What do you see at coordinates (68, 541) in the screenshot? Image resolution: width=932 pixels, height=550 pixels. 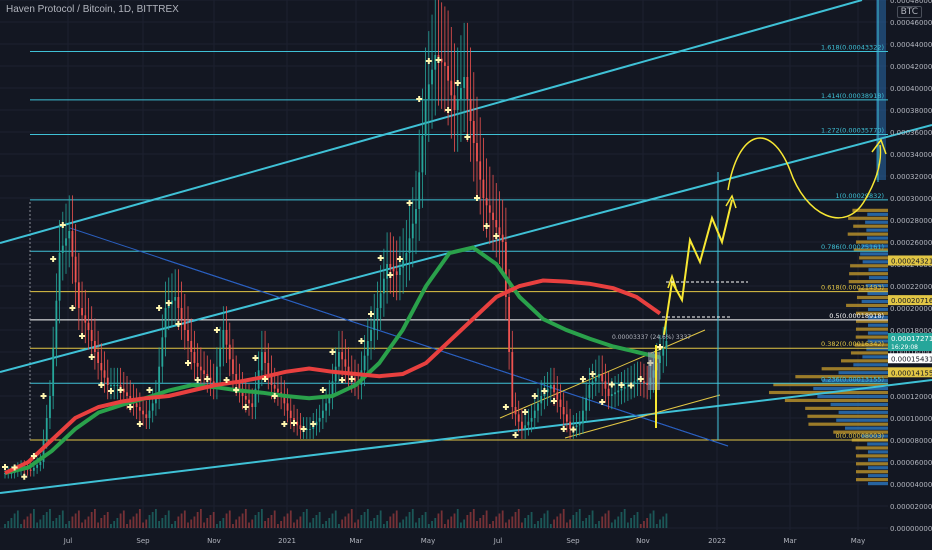 I see `x-tick-label: Jul` at bounding box center [68, 541].